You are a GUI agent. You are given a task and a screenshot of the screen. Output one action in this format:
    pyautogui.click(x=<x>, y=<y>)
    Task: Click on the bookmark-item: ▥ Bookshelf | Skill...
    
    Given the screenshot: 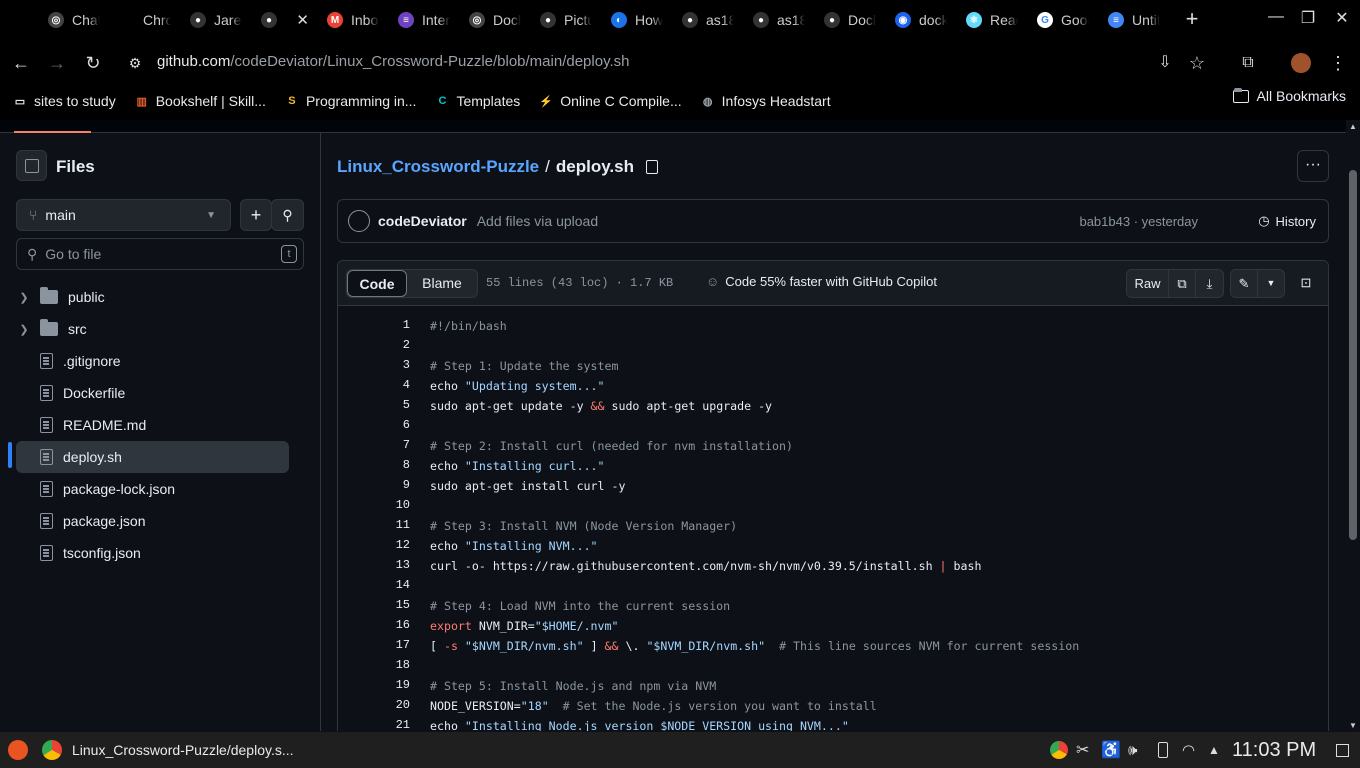 What is the action you would take?
    pyautogui.click(x=200, y=101)
    